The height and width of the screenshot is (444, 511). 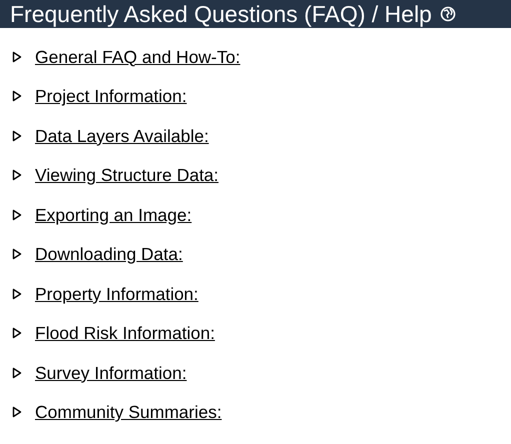 I want to click on faq-link: Project Information:, so click(x=111, y=96).